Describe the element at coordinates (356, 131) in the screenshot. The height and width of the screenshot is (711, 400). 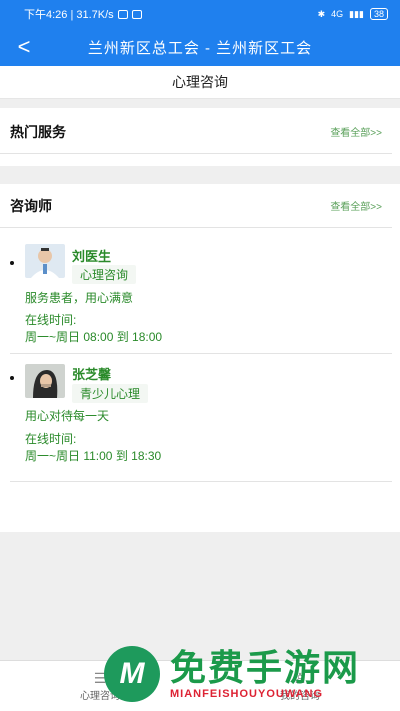
I see `hot-services-see-all-link: 查看全部>>` at that location.